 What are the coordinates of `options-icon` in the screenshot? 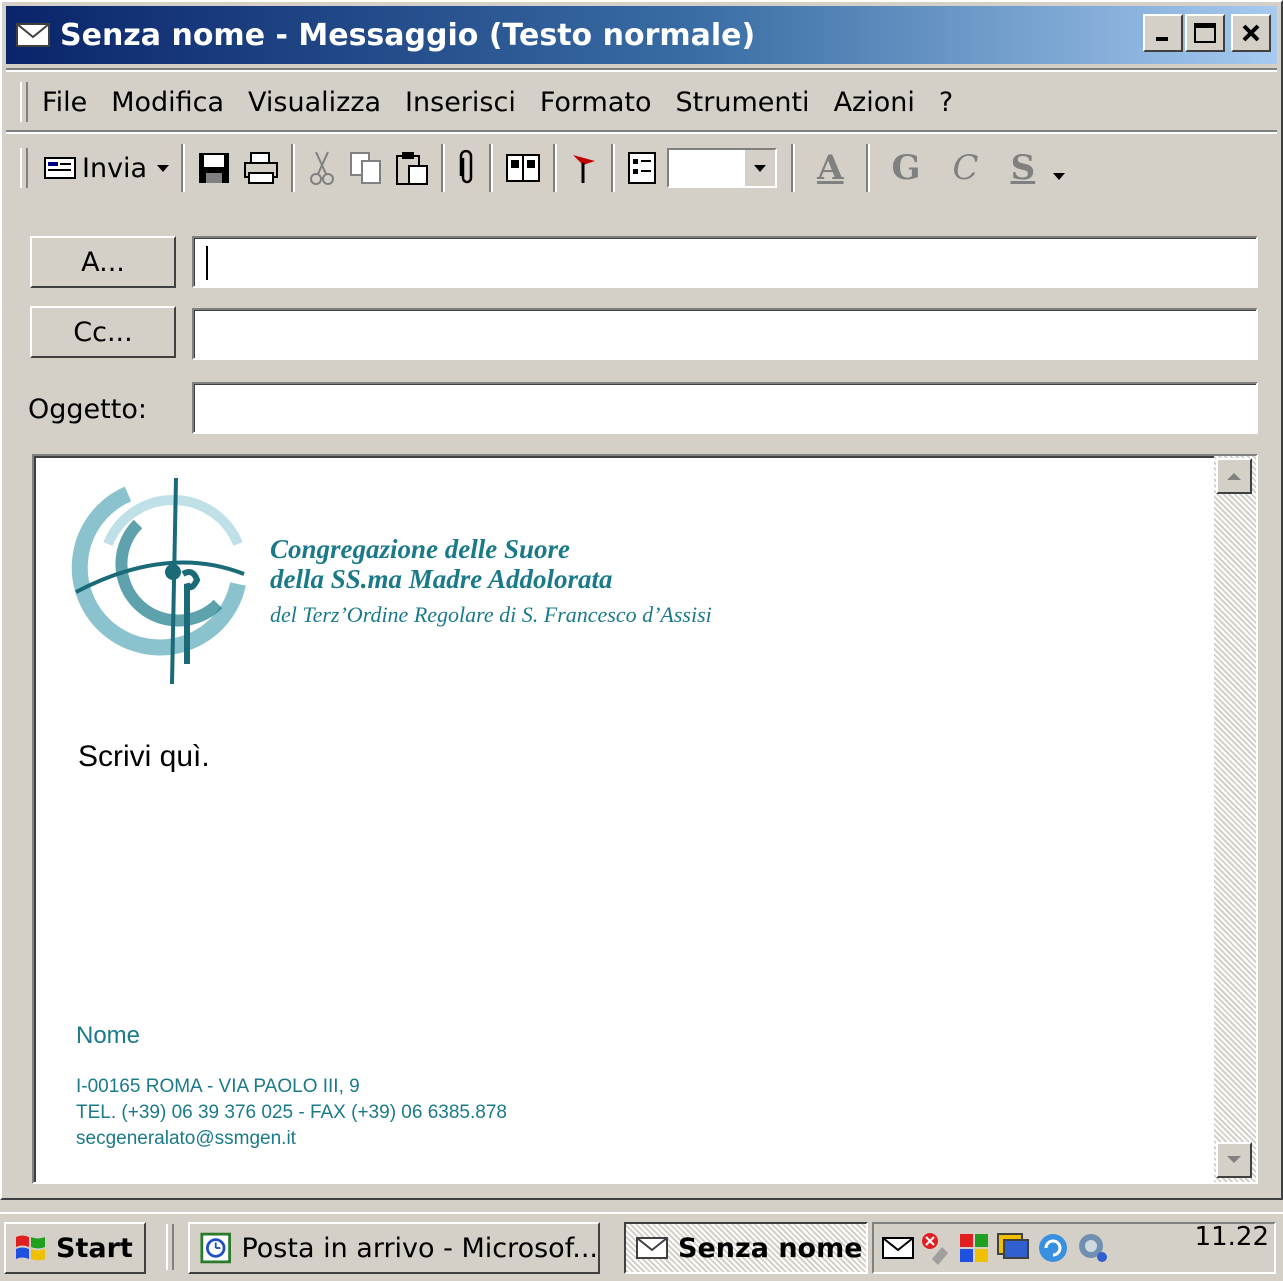 It's located at (642, 168).